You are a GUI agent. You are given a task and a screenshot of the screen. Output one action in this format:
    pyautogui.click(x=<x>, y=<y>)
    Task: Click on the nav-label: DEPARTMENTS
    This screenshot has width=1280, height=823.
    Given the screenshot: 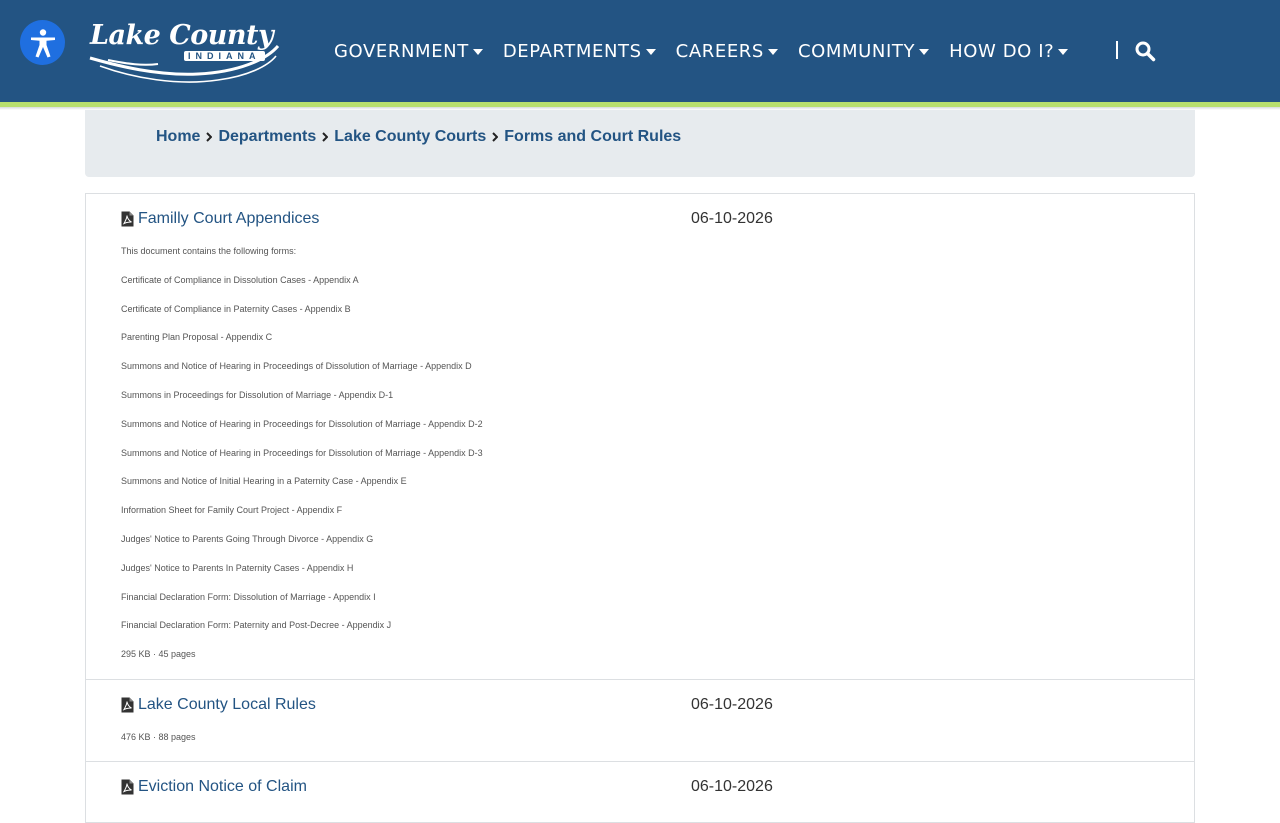 What is the action you would take?
    pyautogui.click(x=572, y=51)
    